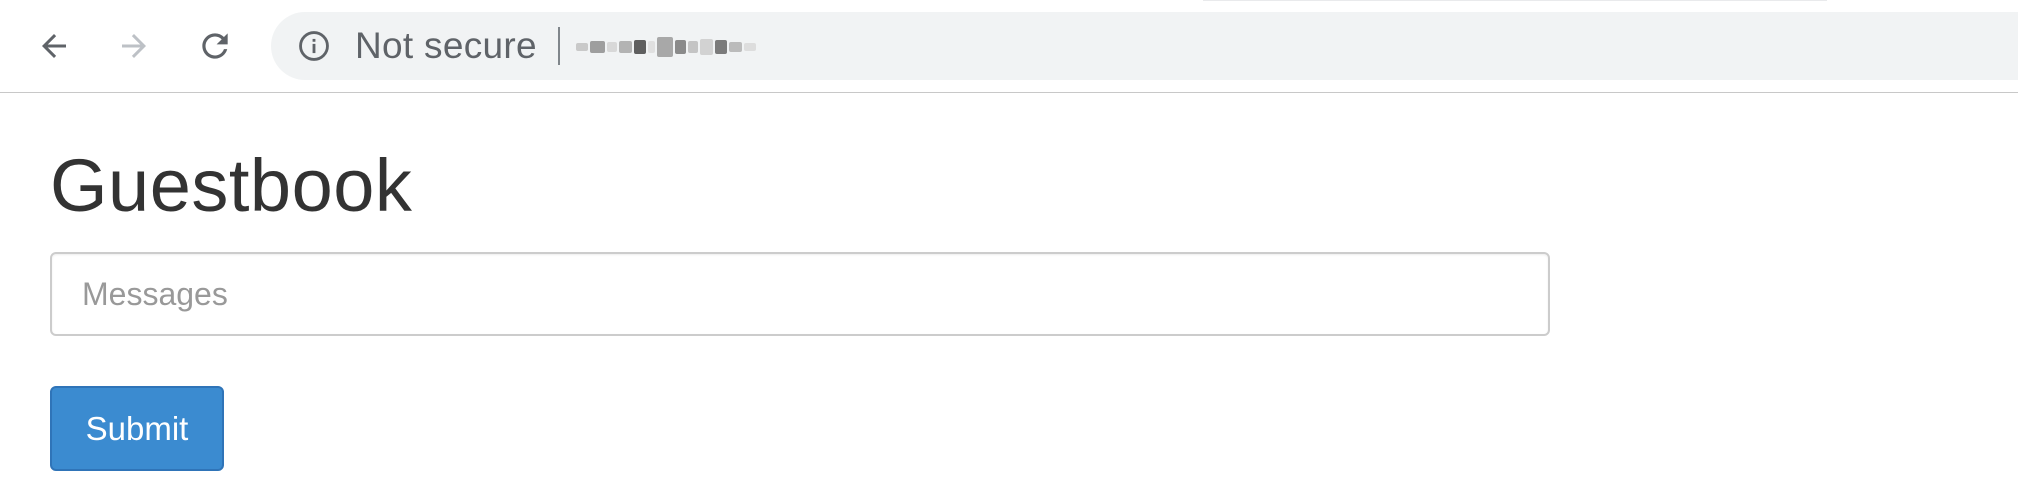 This screenshot has height=484, width=2018. I want to click on arrow-right-icon, so click(134, 46).